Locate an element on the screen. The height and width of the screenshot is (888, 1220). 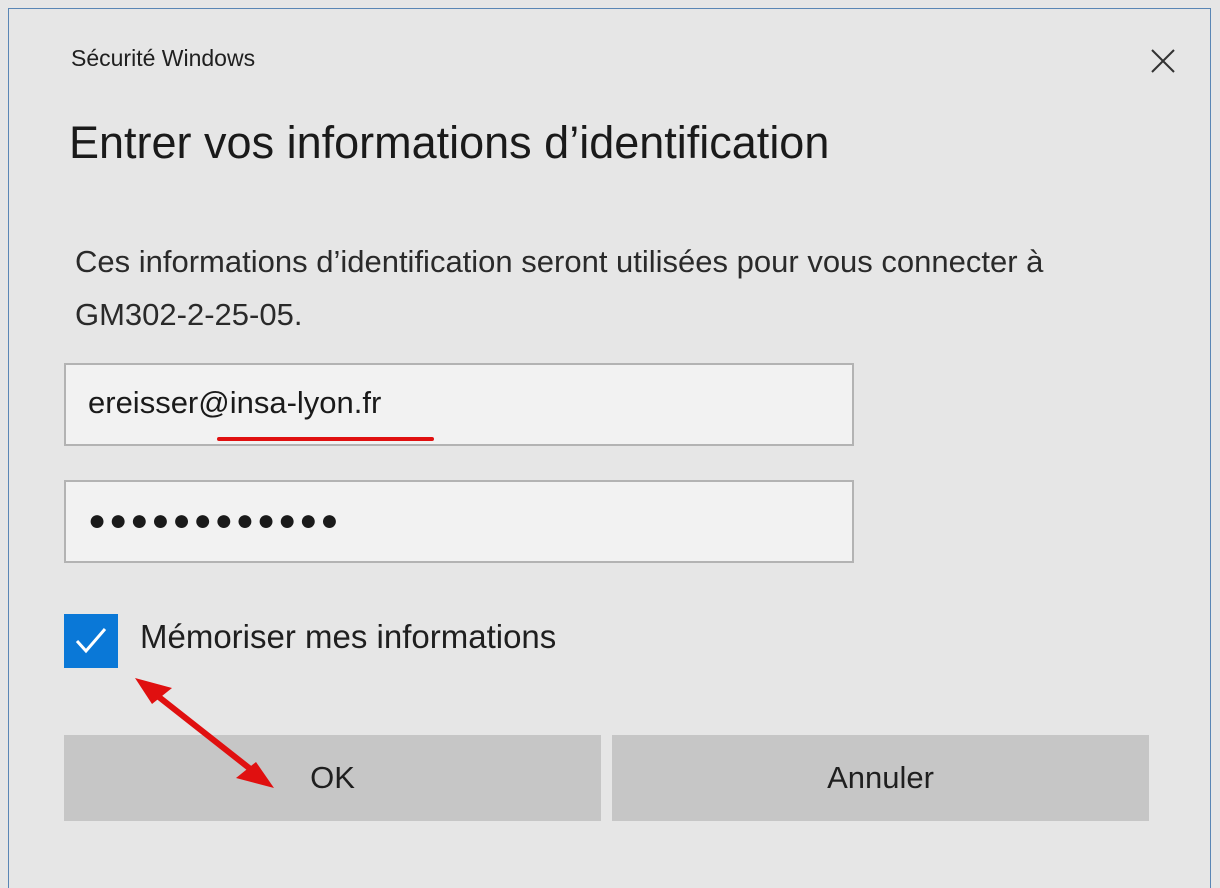
dialog-heading: Entrer vos informations d’identification is located at coordinates (449, 142).